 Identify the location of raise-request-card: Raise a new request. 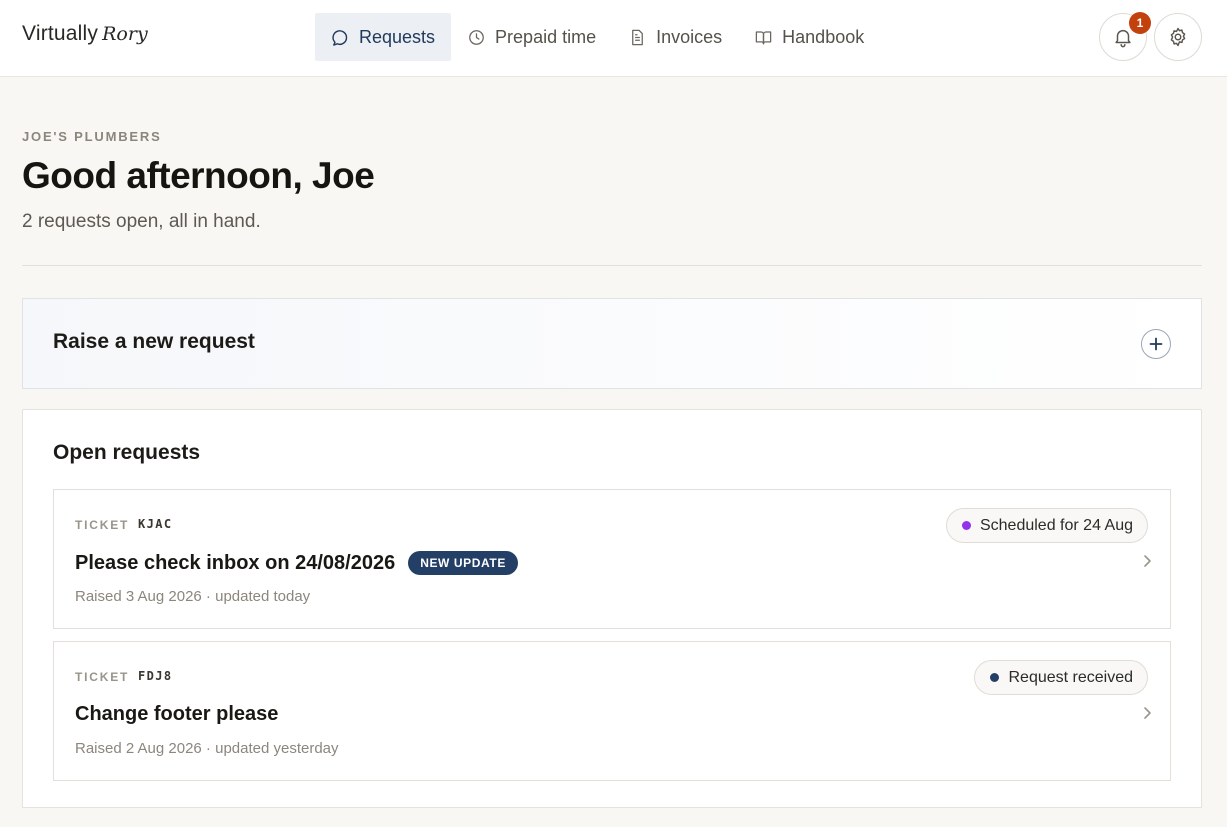
(612, 343).